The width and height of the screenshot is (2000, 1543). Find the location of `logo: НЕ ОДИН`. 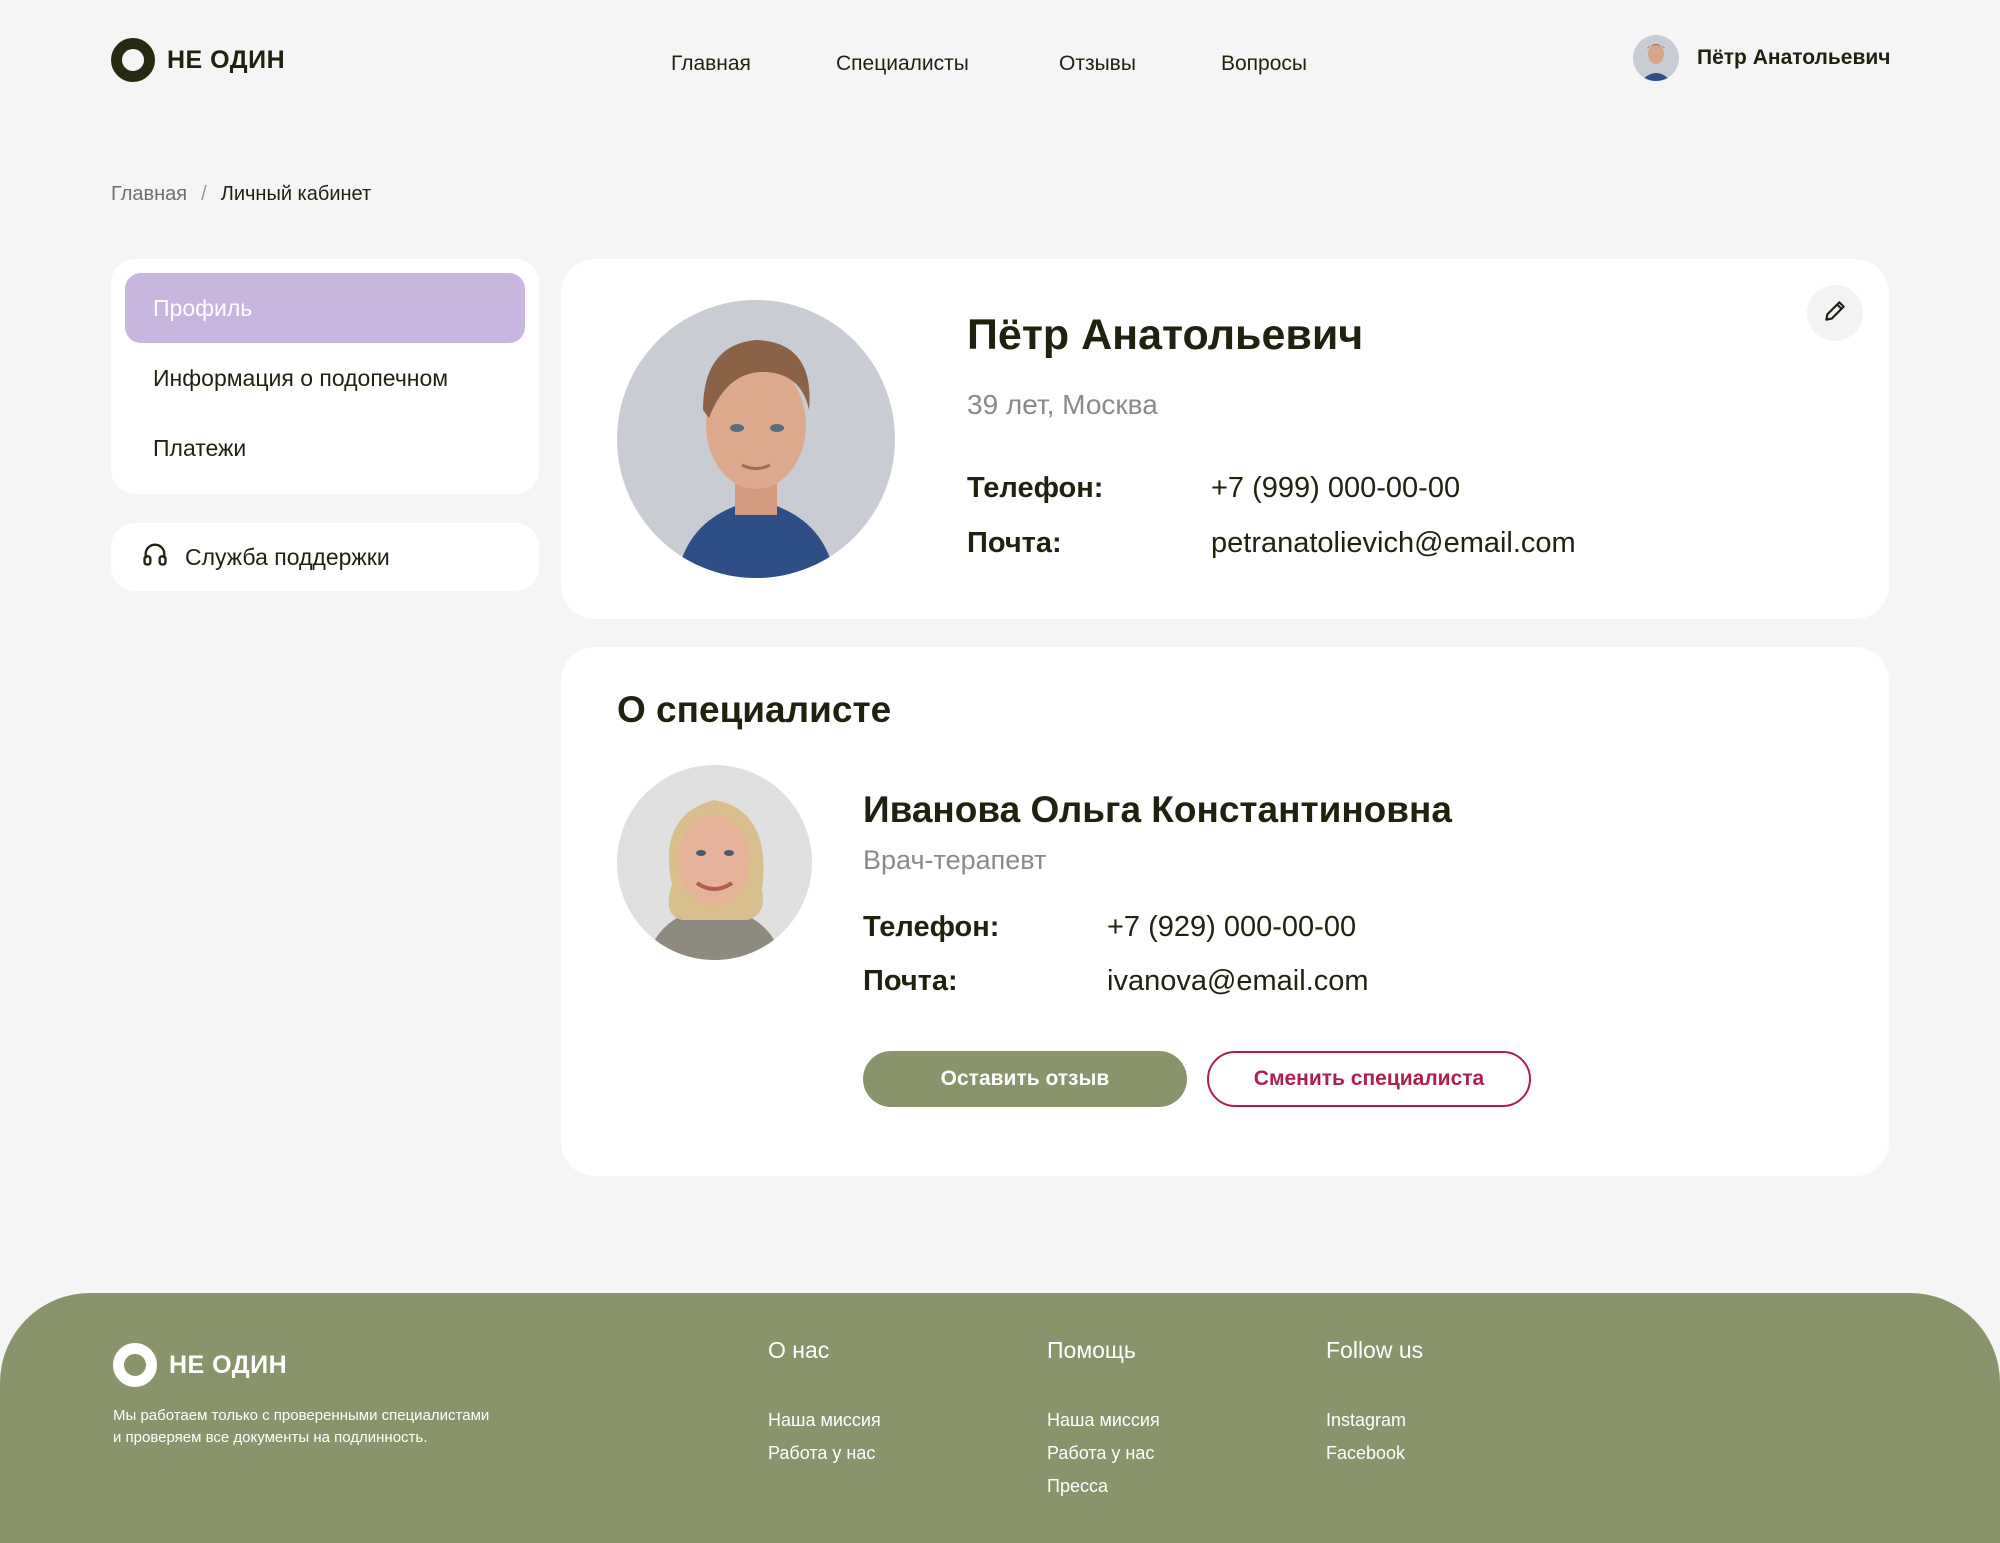

logo: НЕ ОДИН is located at coordinates (198, 60).